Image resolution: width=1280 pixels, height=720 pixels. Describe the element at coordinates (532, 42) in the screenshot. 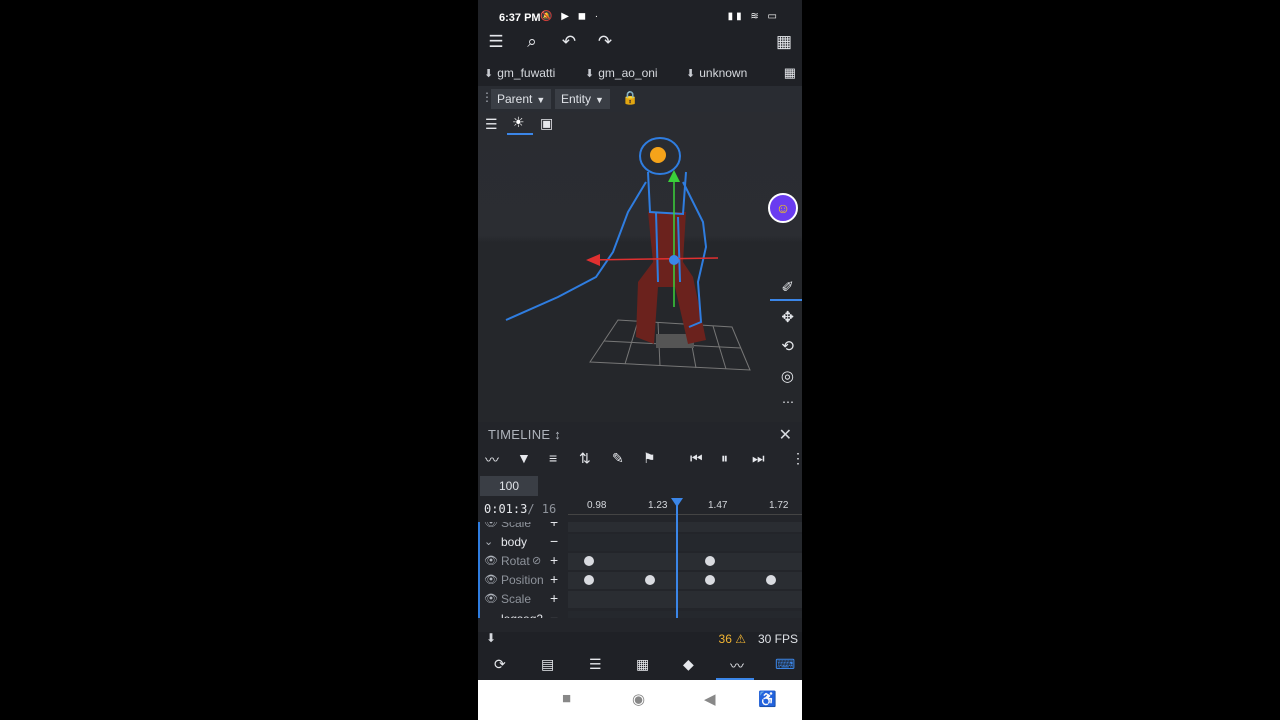

I see `search-icon: ⌕` at that location.